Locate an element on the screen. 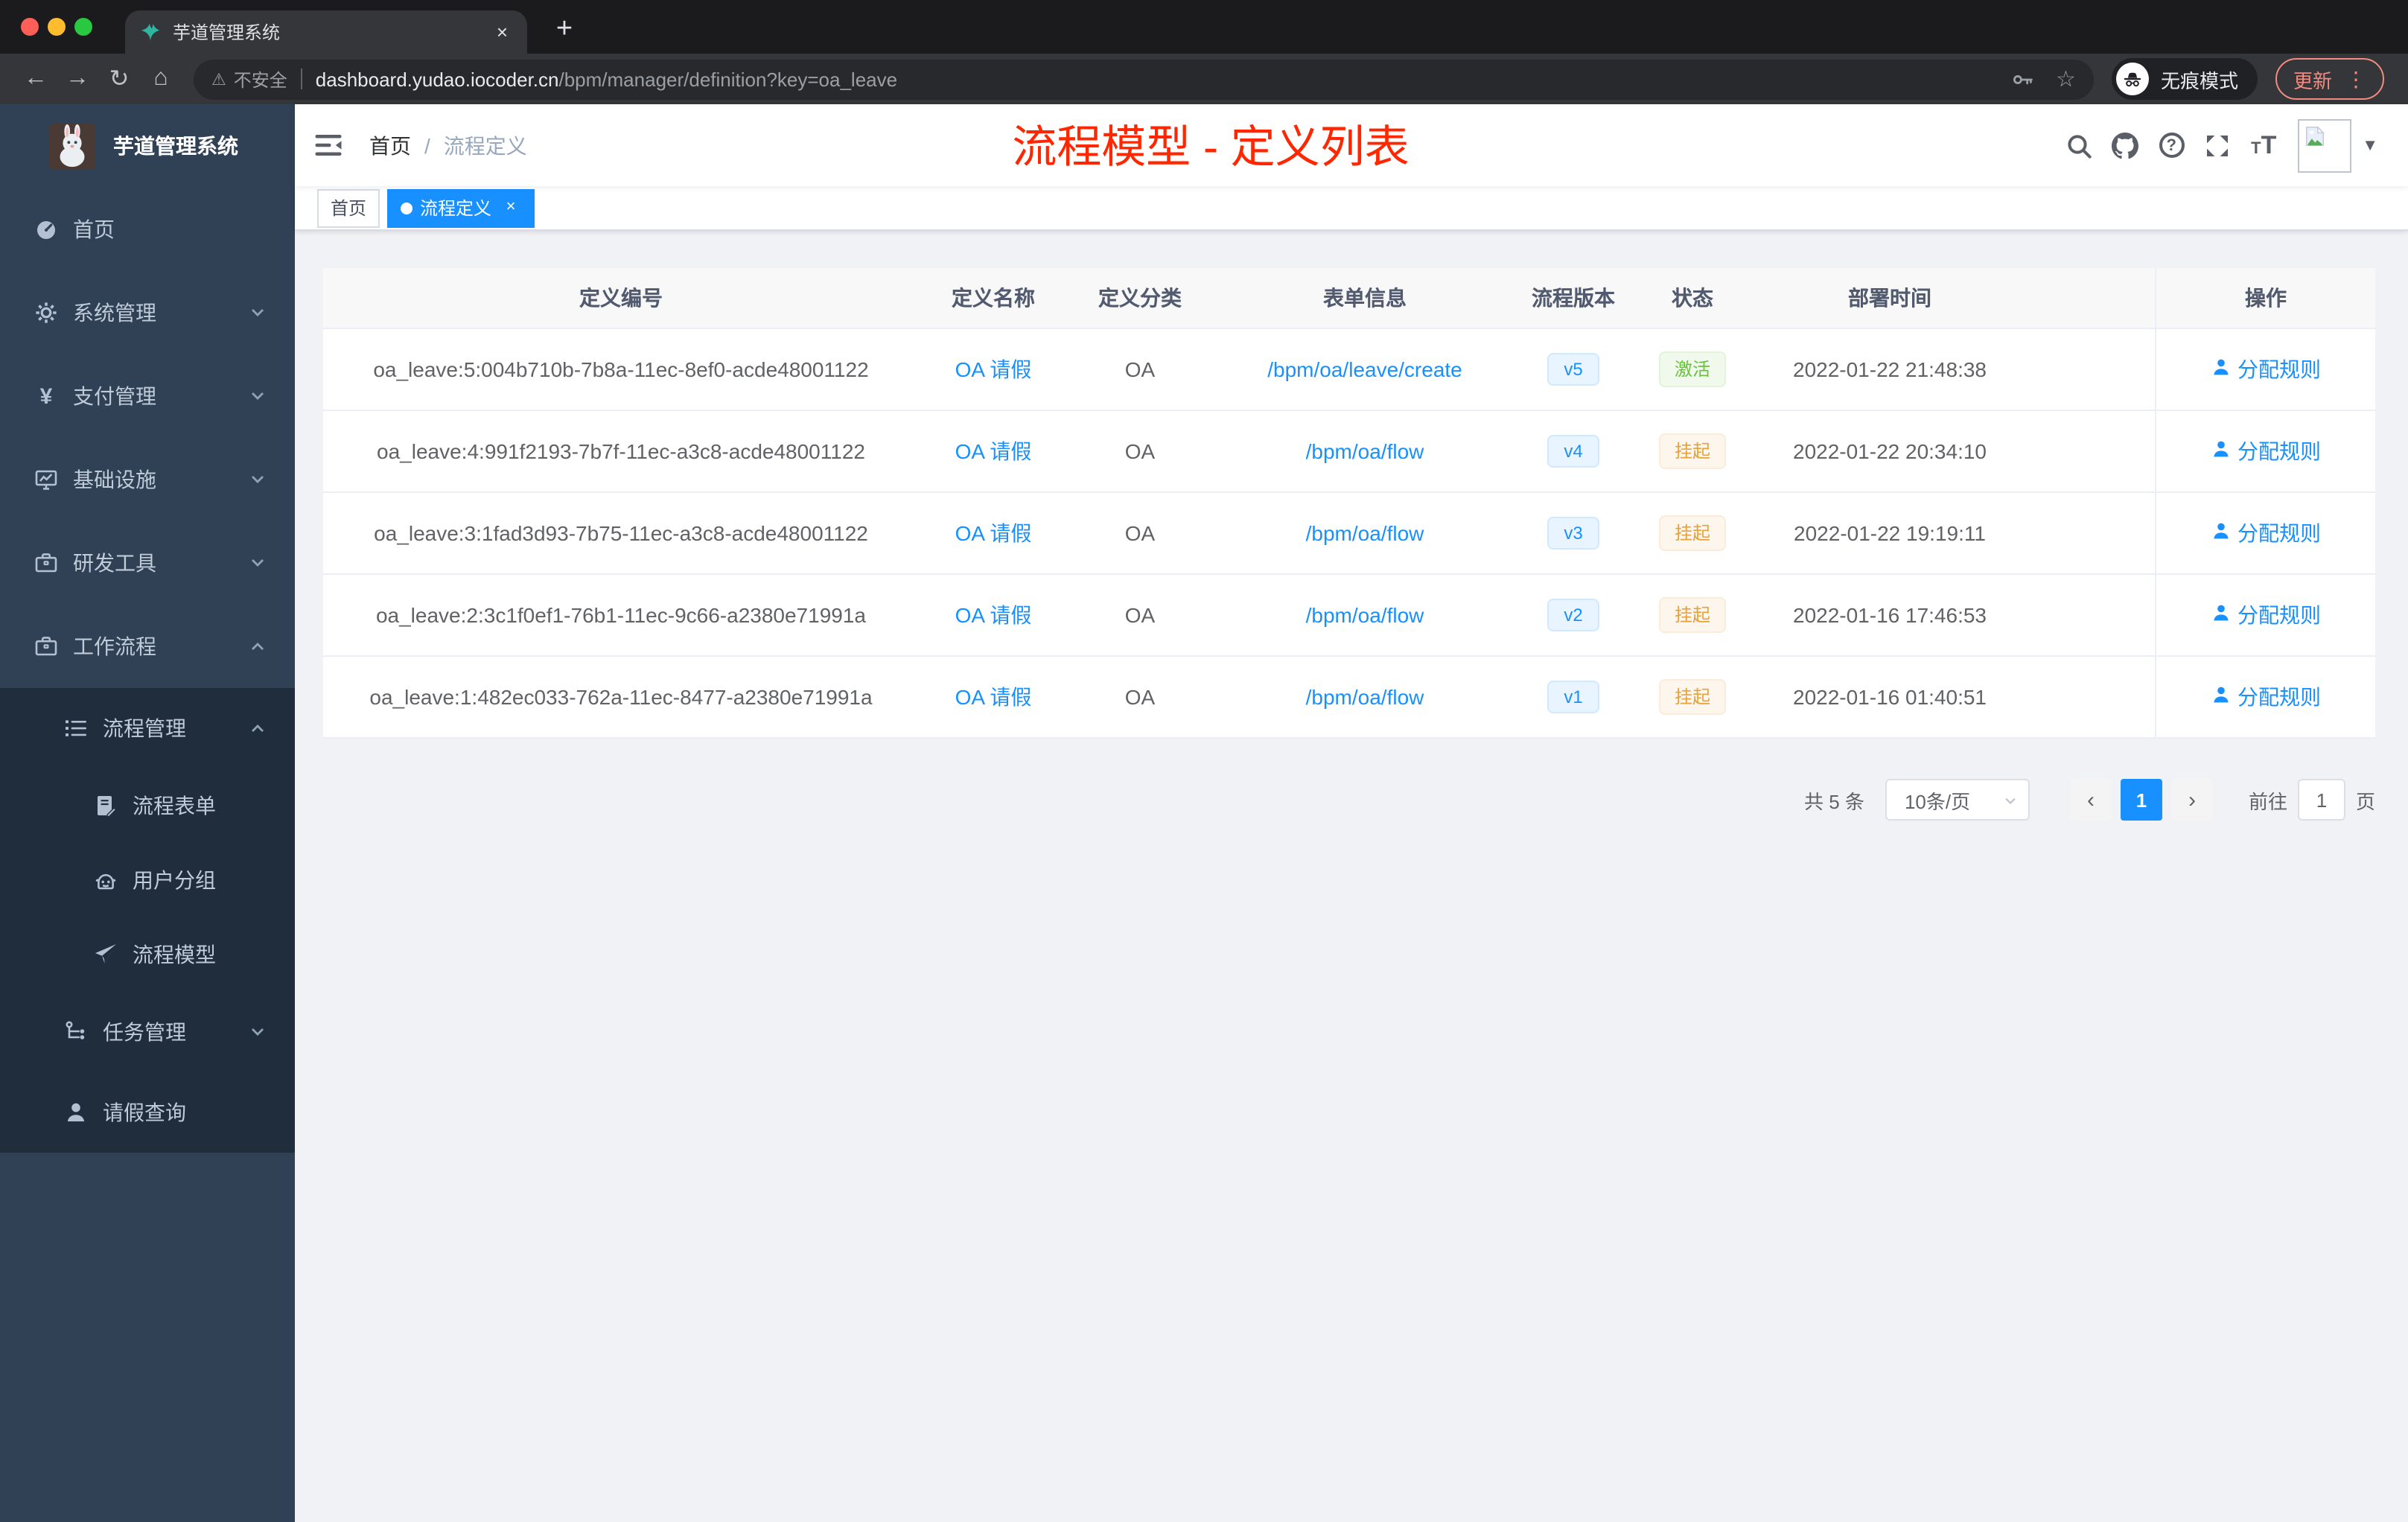 The width and height of the screenshot is (2408, 1522). tag-process-definition: 流程定义 × is located at coordinates (461, 207).